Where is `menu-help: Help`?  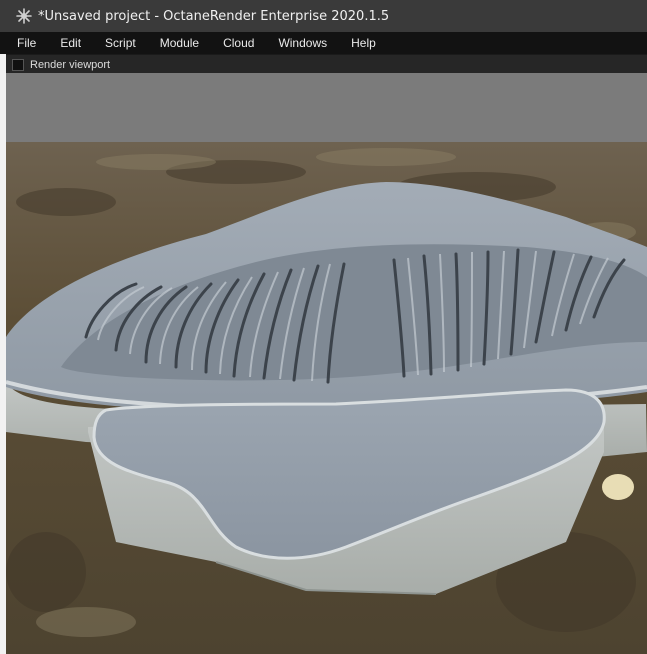 menu-help: Help is located at coordinates (363, 43).